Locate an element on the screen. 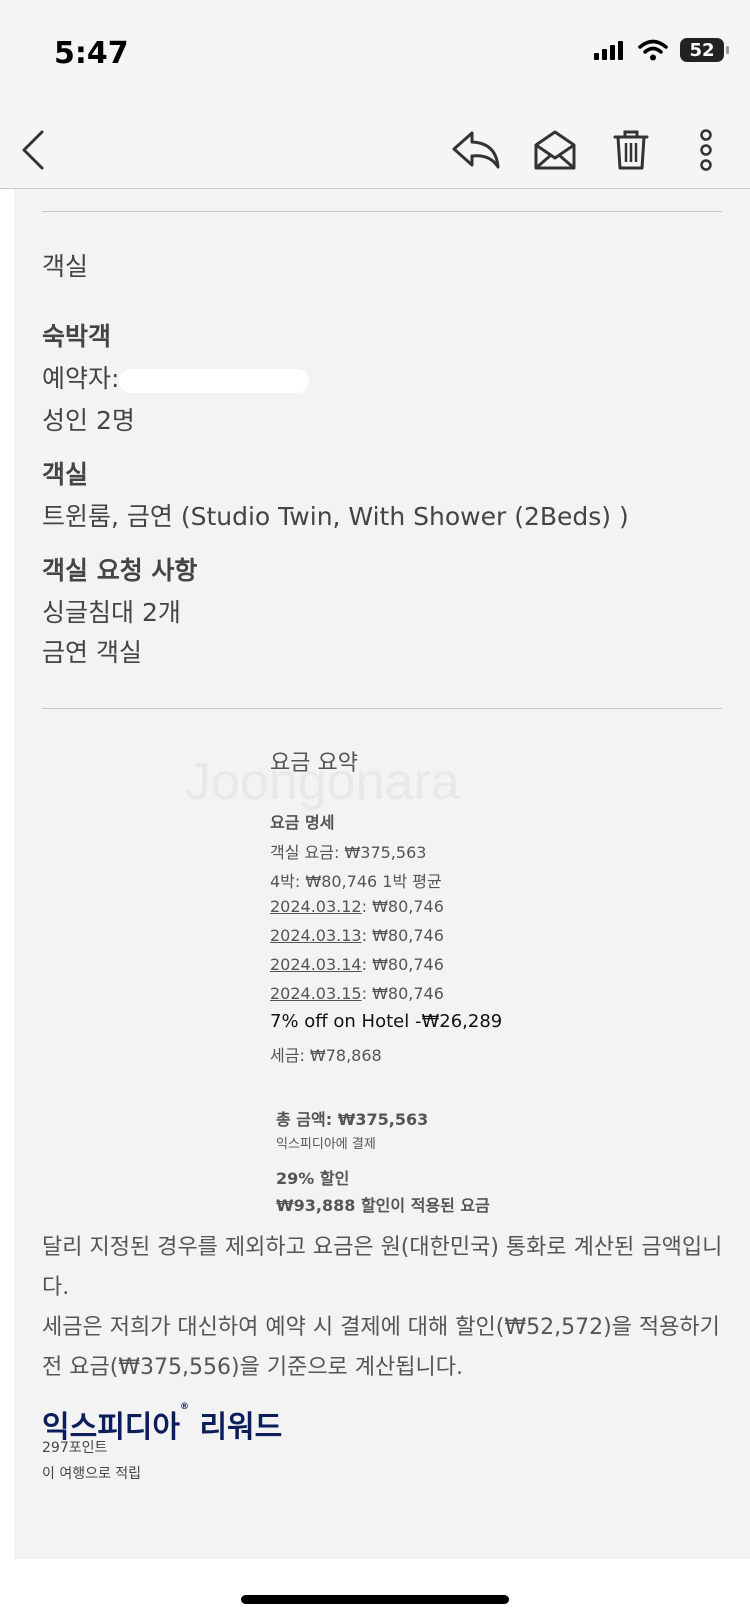 This screenshot has width=750, height=1624. total-amount: 총 금액: ₩375,563 is located at coordinates (352, 1119).